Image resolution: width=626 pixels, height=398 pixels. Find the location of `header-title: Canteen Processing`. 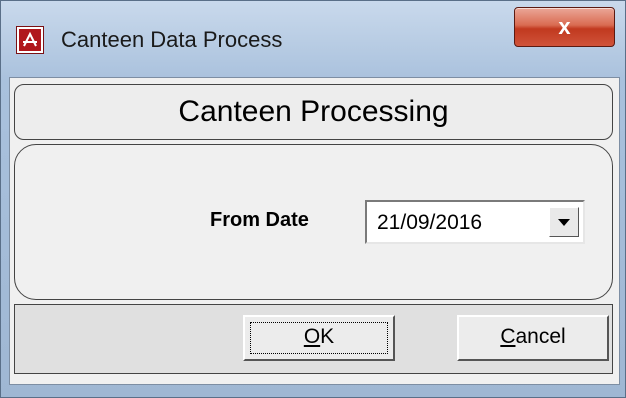

header-title: Canteen Processing is located at coordinates (313, 111).